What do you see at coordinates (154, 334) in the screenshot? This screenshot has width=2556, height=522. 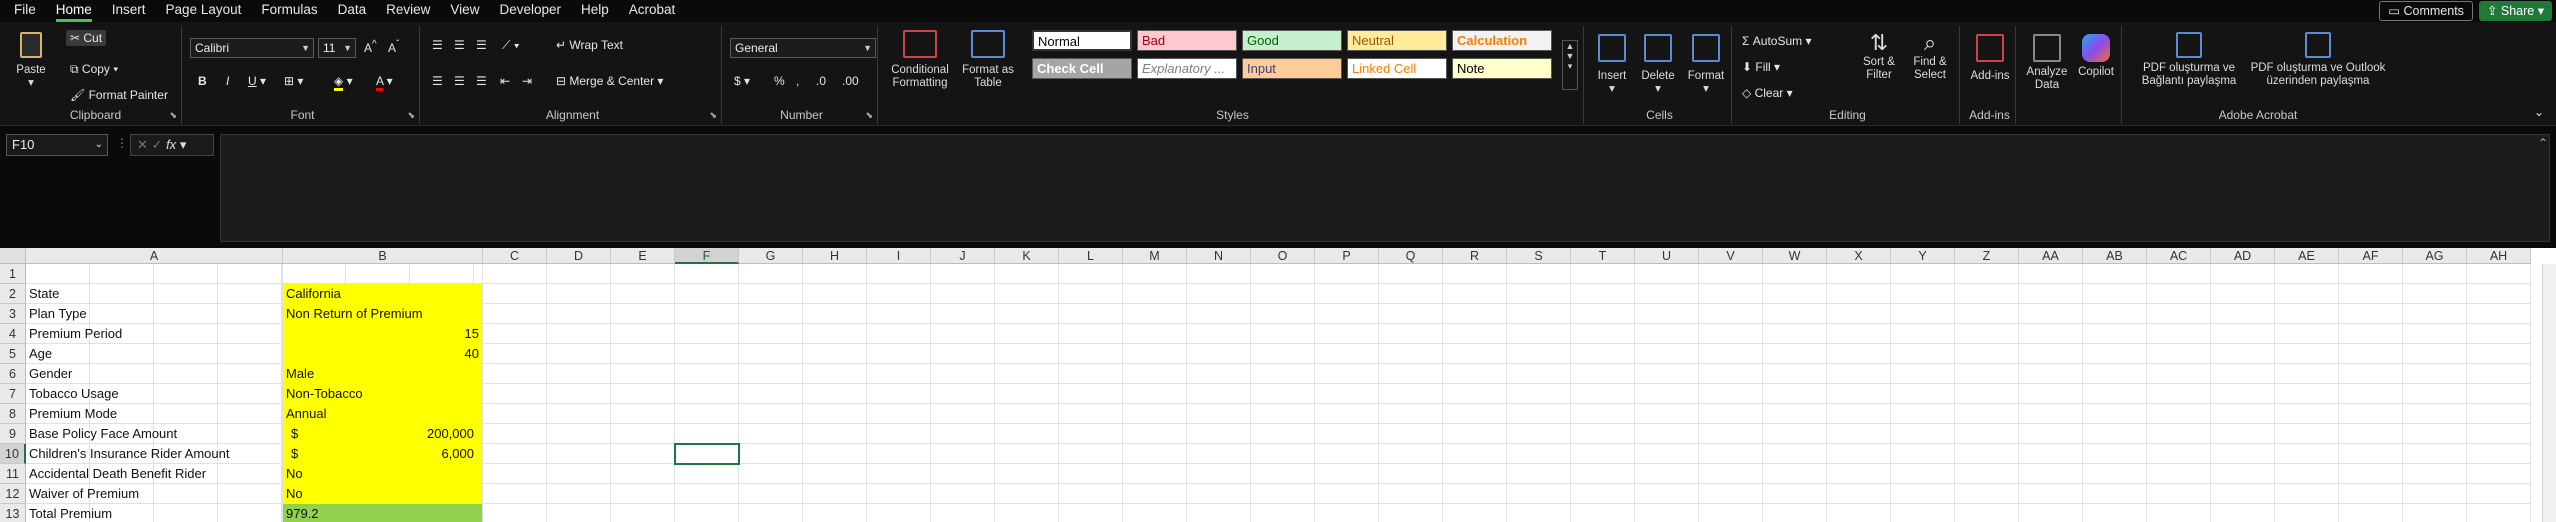 I see `cell-a4: Premium Period` at bounding box center [154, 334].